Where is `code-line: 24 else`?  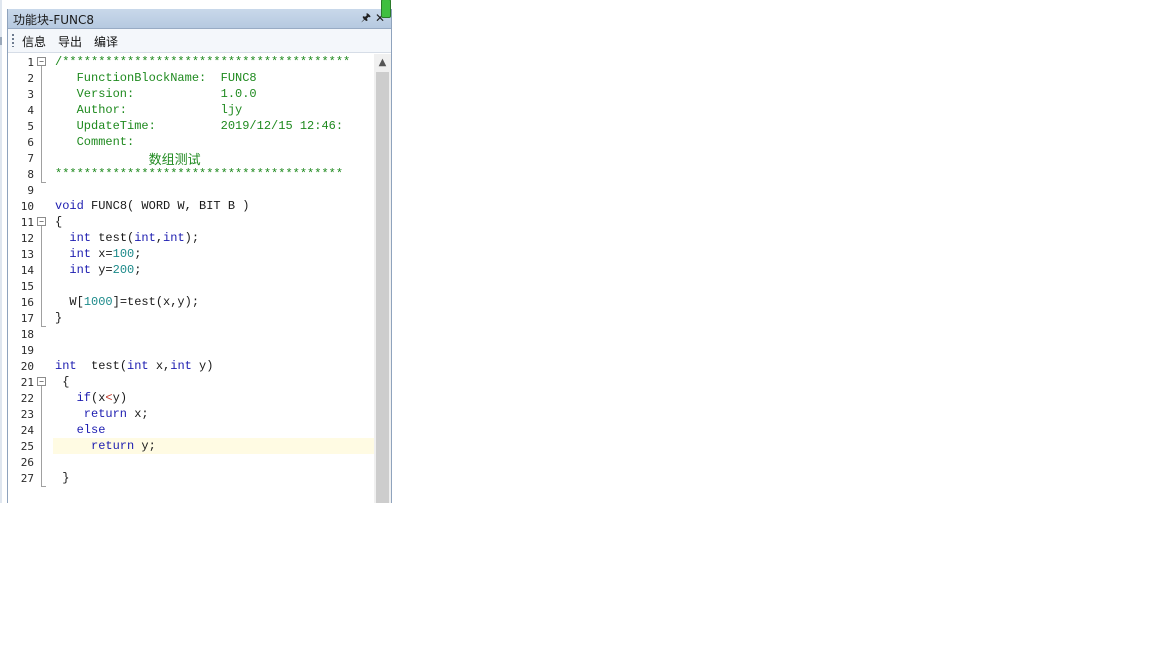 code-line: 24 else is located at coordinates (191, 430).